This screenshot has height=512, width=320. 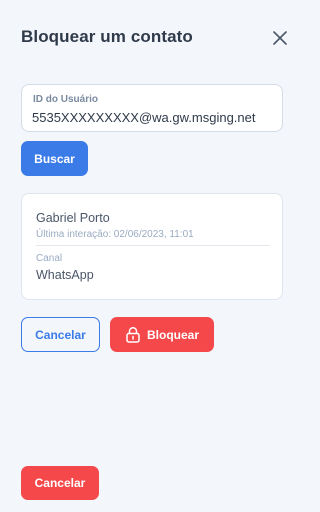 I want to click on block-button-label: Bloquear, so click(x=172, y=334).